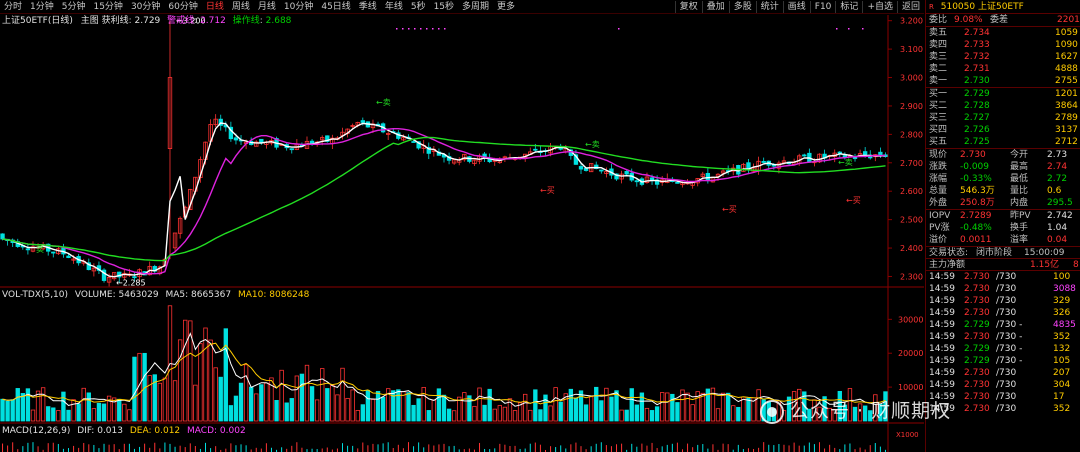 This screenshot has width=1080, height=452. Describe the element at coordinates (1003, 106) in the screenshot. I see `book-row: 买二 2.728 3864` at that location.